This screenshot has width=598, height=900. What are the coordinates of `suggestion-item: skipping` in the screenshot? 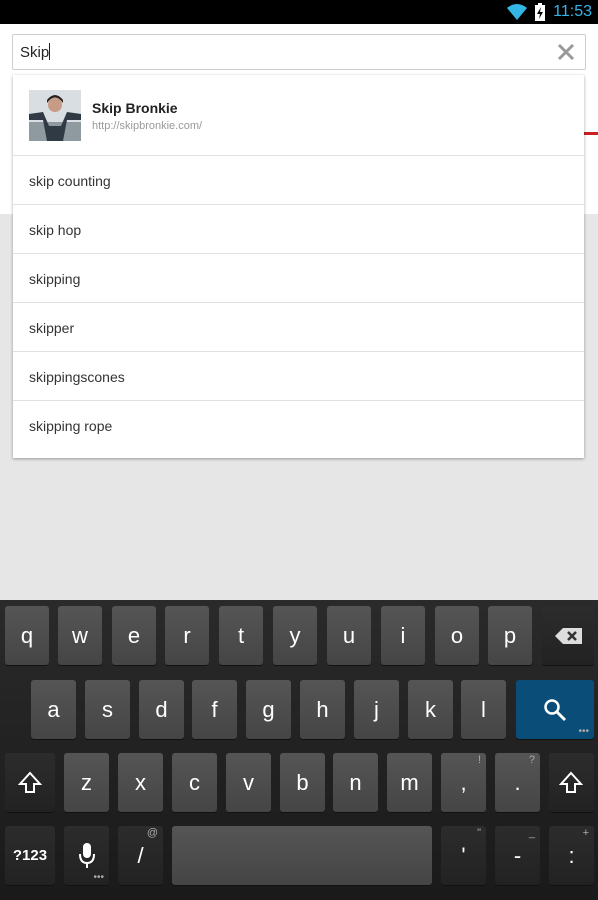 It's located at (298, 278).